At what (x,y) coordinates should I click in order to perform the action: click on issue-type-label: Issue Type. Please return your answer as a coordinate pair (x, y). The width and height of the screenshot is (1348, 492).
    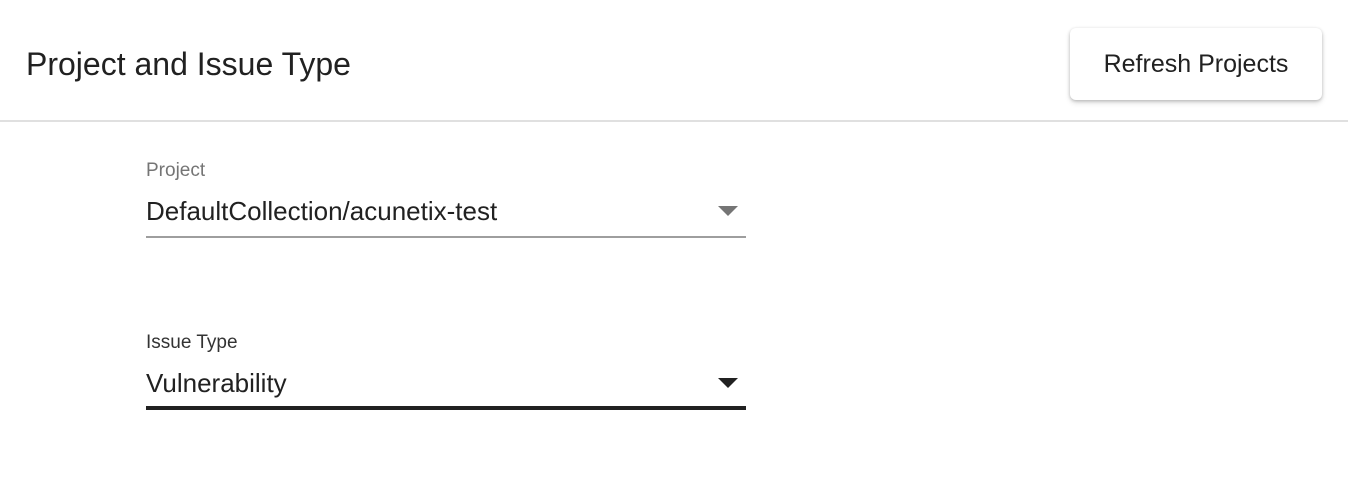
    Looking at the image, I should click on (192, 342).